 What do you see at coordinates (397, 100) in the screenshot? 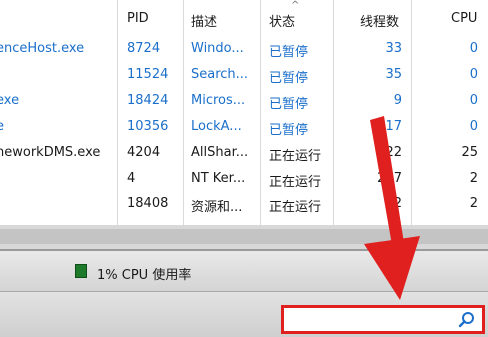
I see `cell-threads: 9` at bounding box center [397, 100].